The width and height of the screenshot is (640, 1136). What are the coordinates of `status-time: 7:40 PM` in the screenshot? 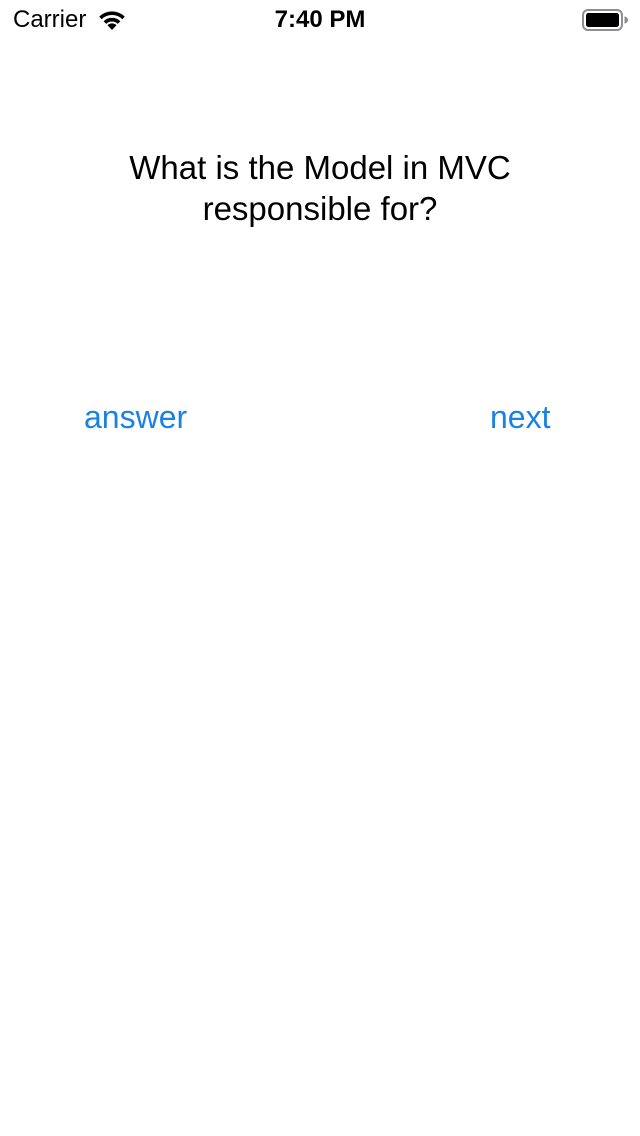 It's located at (320, 19).